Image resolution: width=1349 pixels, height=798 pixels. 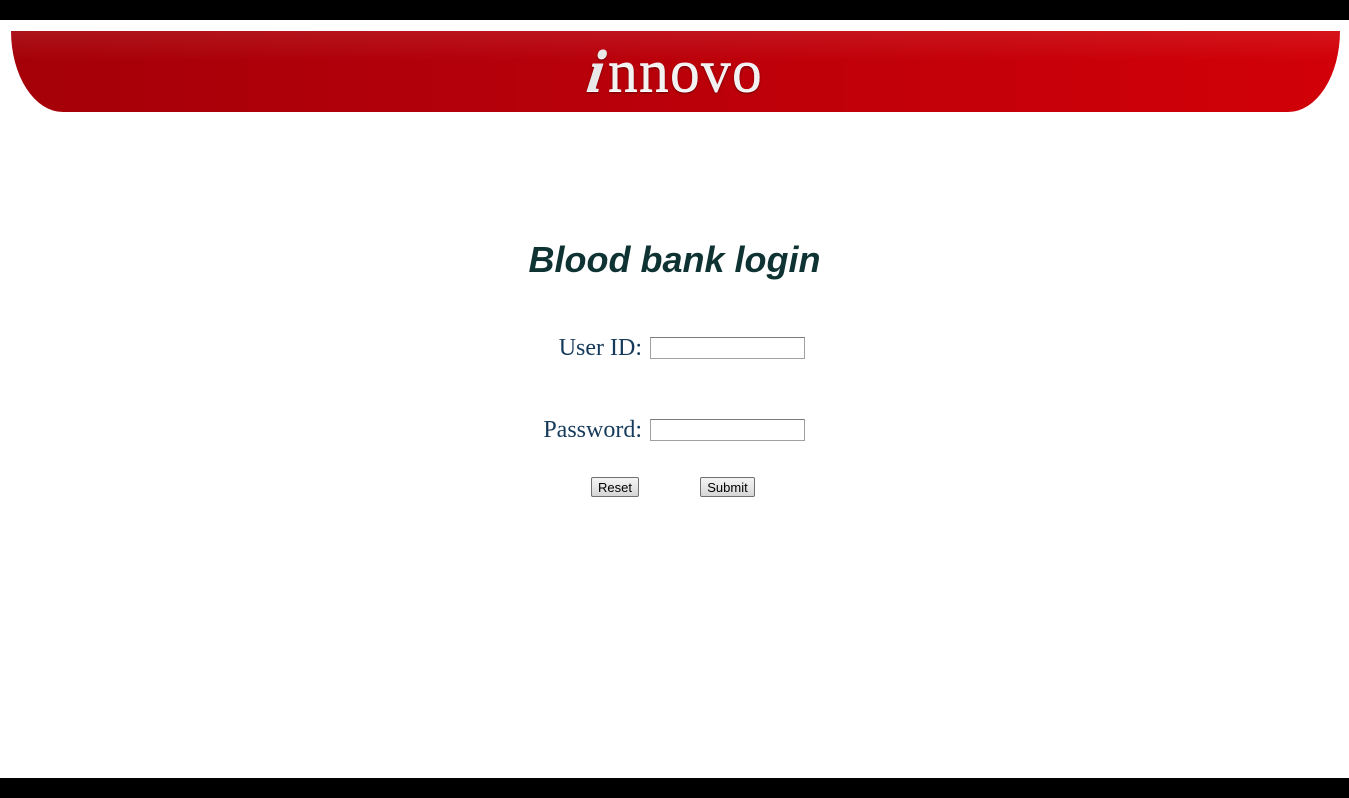 What do you see at coordinates (597, 71) in the screenshot?
I see `logo-initial: i` at bounding box center [597, 71].